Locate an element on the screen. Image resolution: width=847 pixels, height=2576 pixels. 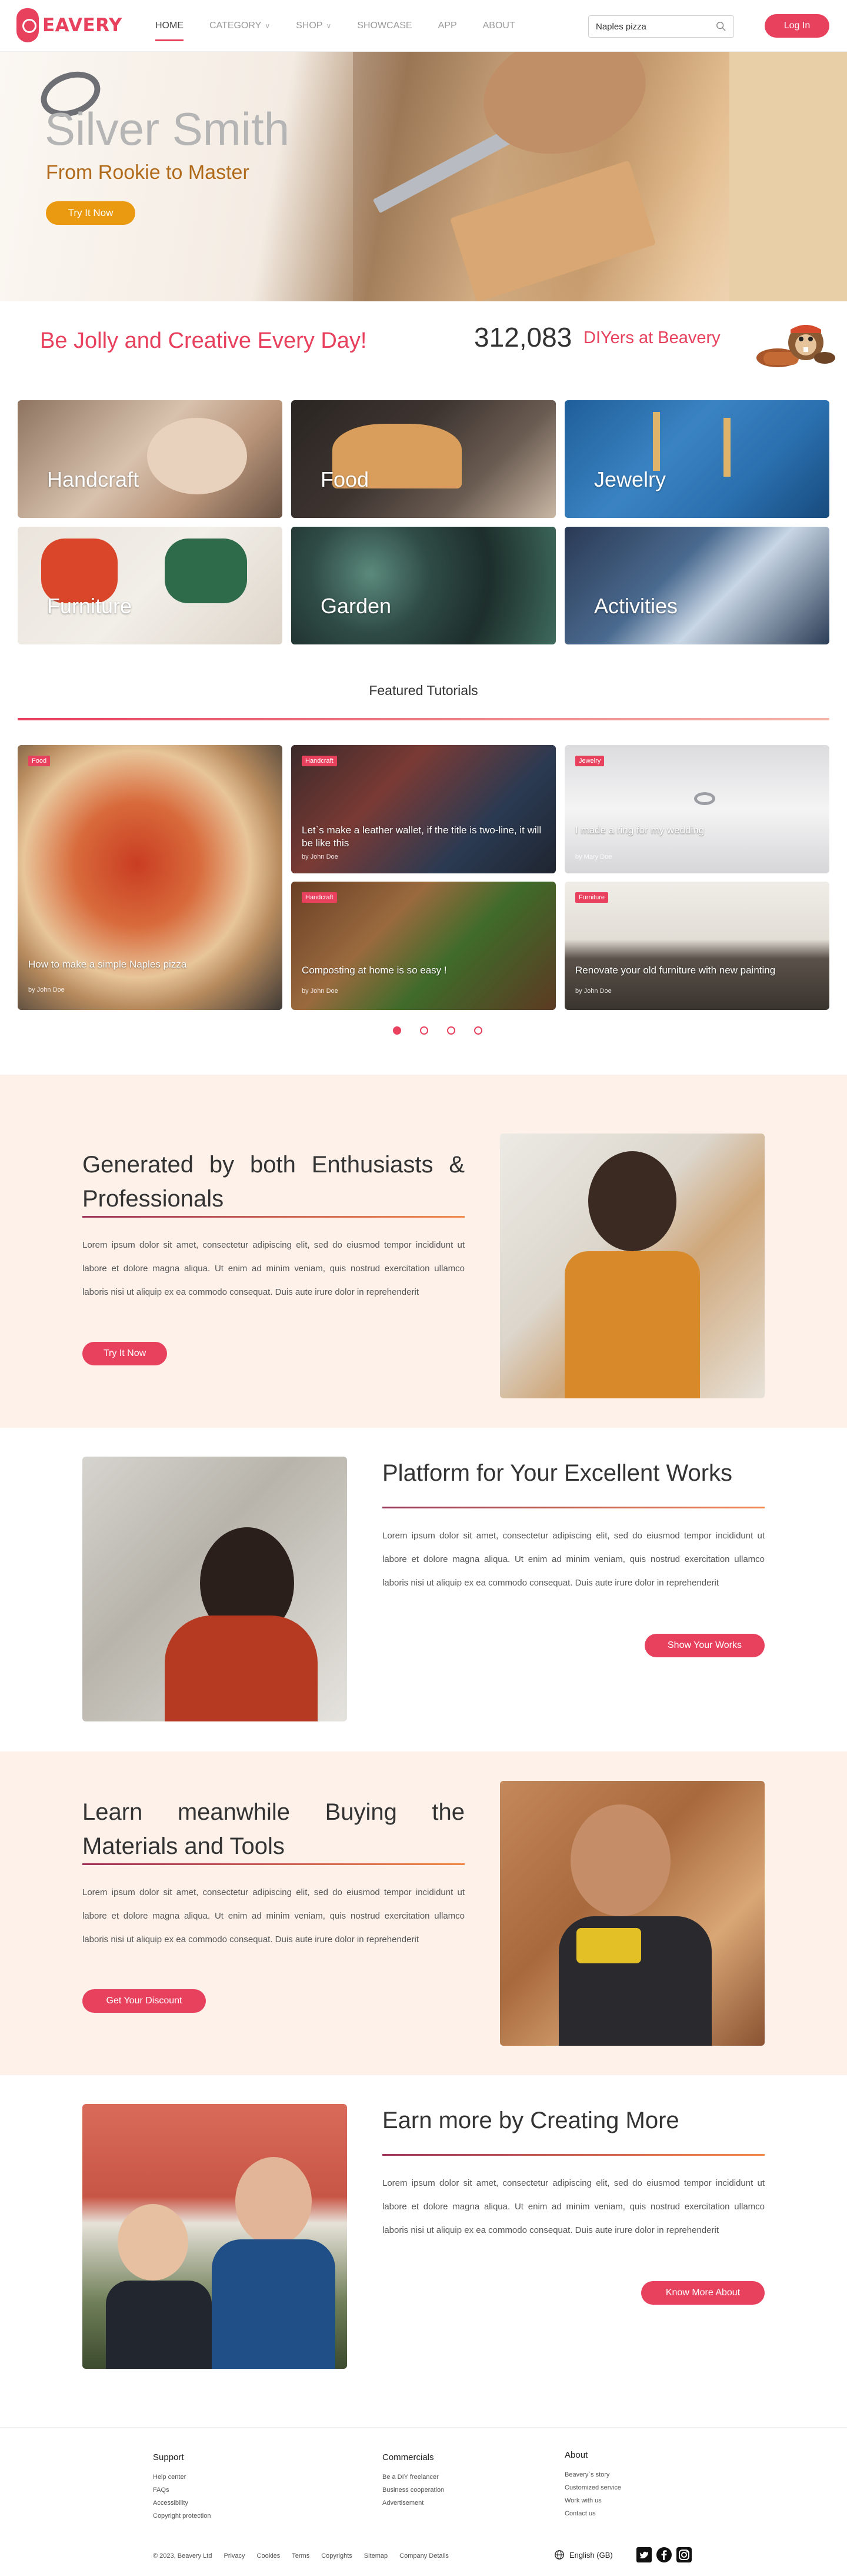
category-label: Food is located at coordinates (345, 479).